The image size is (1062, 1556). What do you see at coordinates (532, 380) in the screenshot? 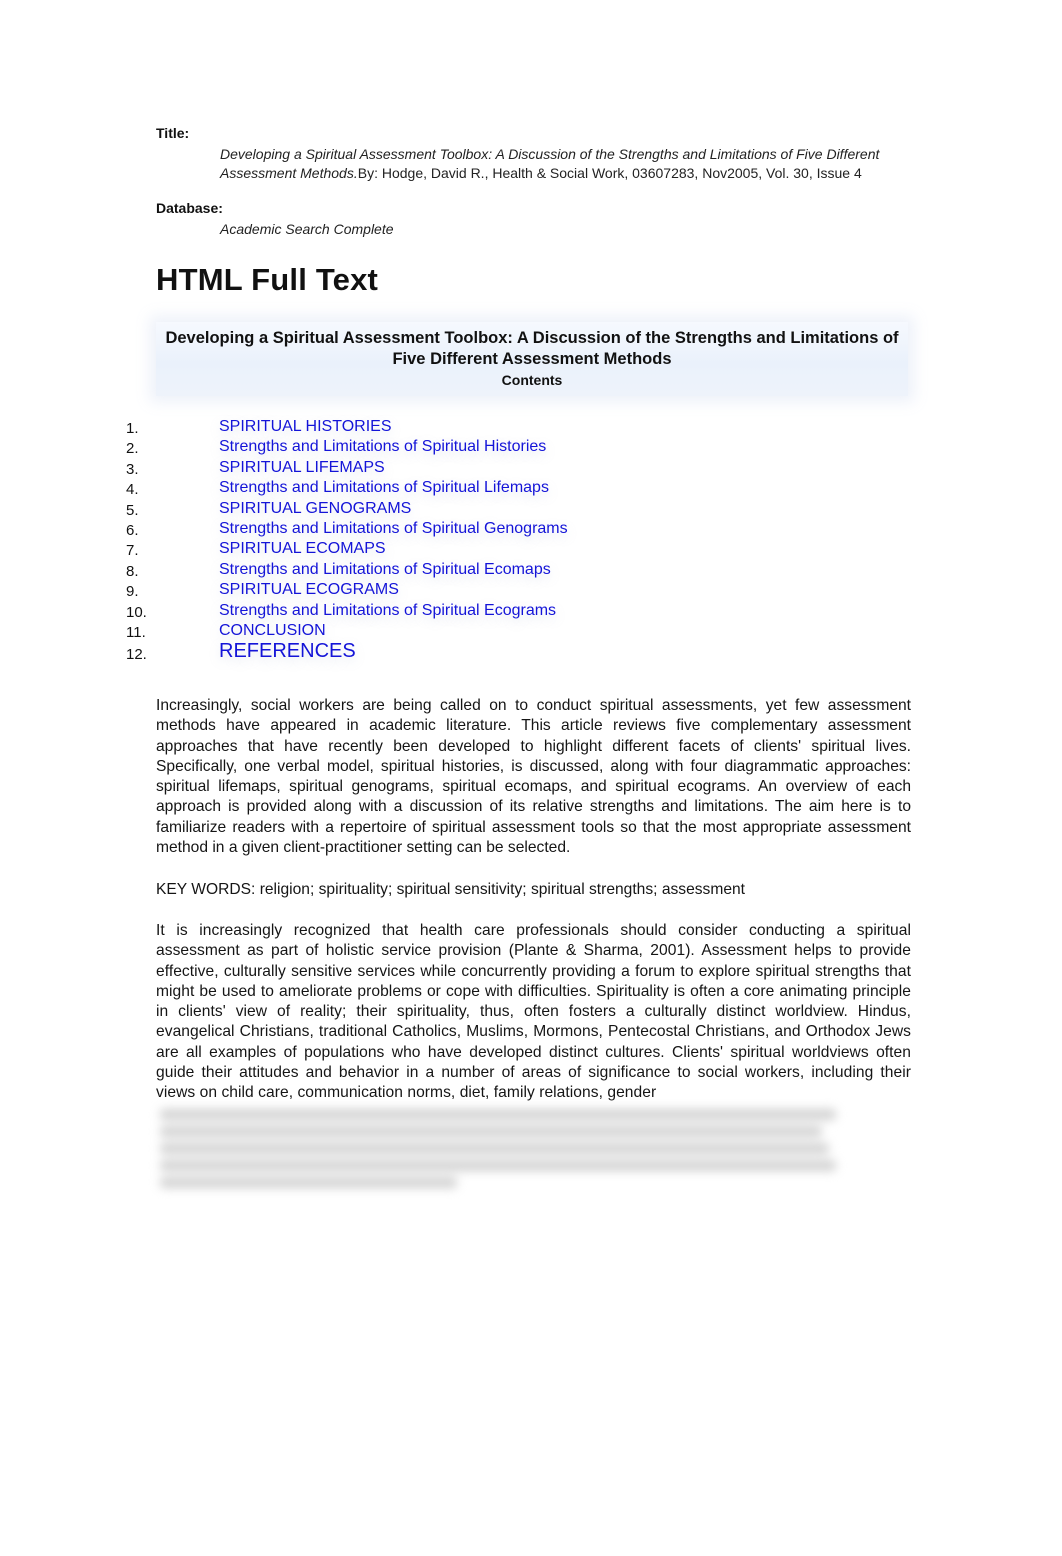
I see `contents-label: Contents` at bounding box center [532, 380].